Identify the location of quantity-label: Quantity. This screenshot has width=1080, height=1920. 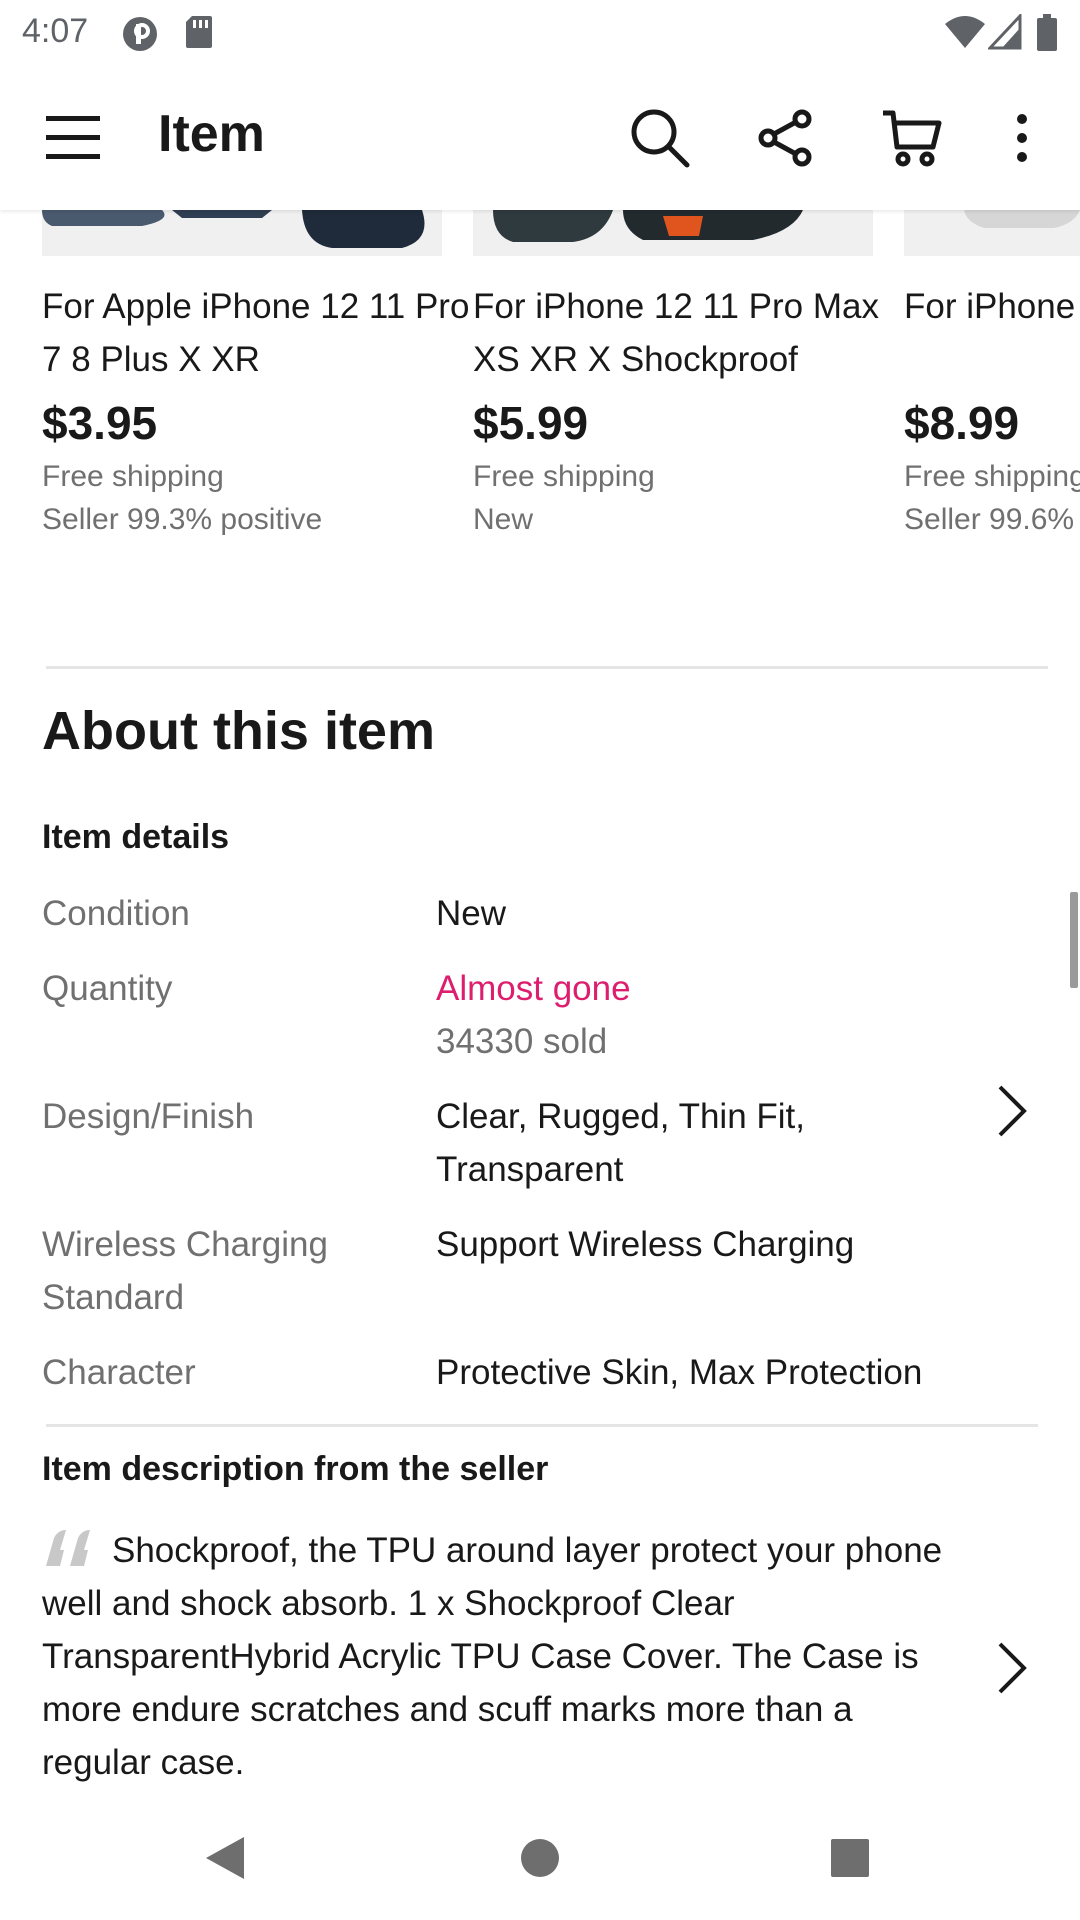
(107, 988).